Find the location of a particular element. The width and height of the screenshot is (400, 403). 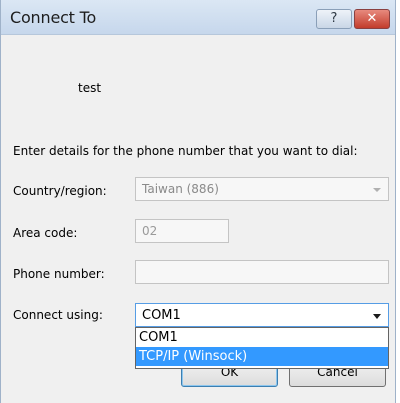

country-region-label: Country/region: is located at coordinates (60, 191).